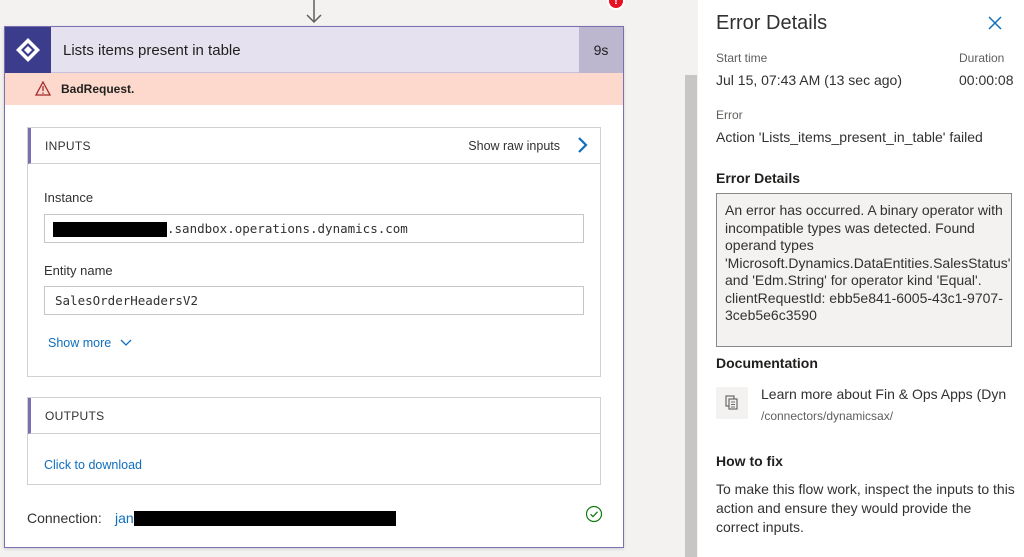  I want to click on entity-name-field: SalesOrderHeadersV2, so click(314, 300).